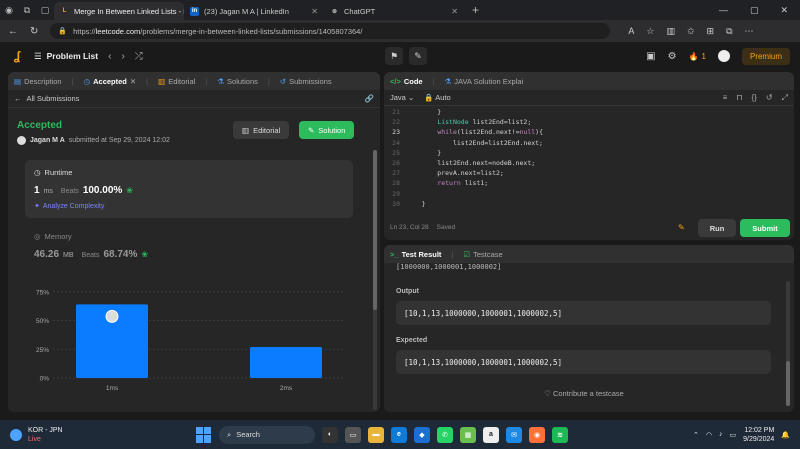 Image resolution: width=800 pixels, height=449 pixels. Describe the element at coordinates (681, 227) in the screenshot. I see `debug-run-icon: ✎` at that location.